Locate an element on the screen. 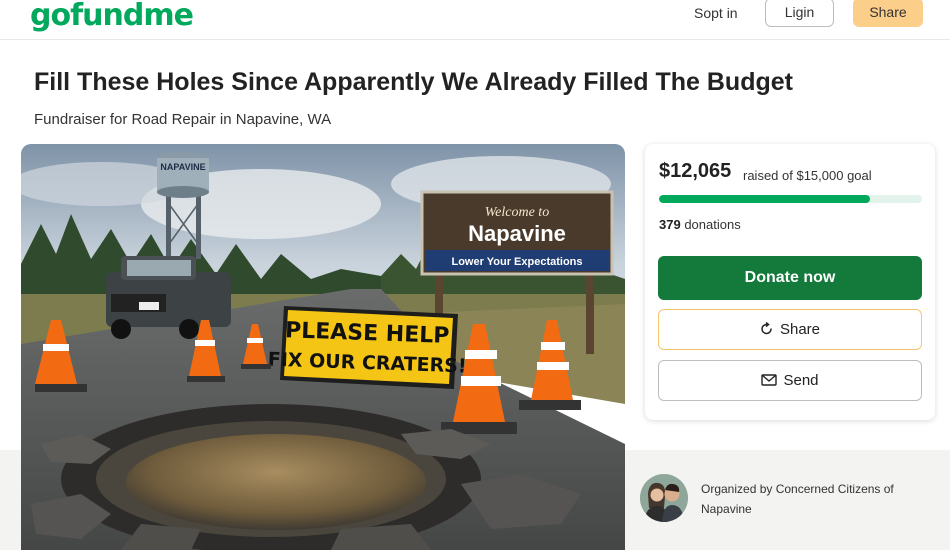  share-button: Share is located at coordinates (790, 329).